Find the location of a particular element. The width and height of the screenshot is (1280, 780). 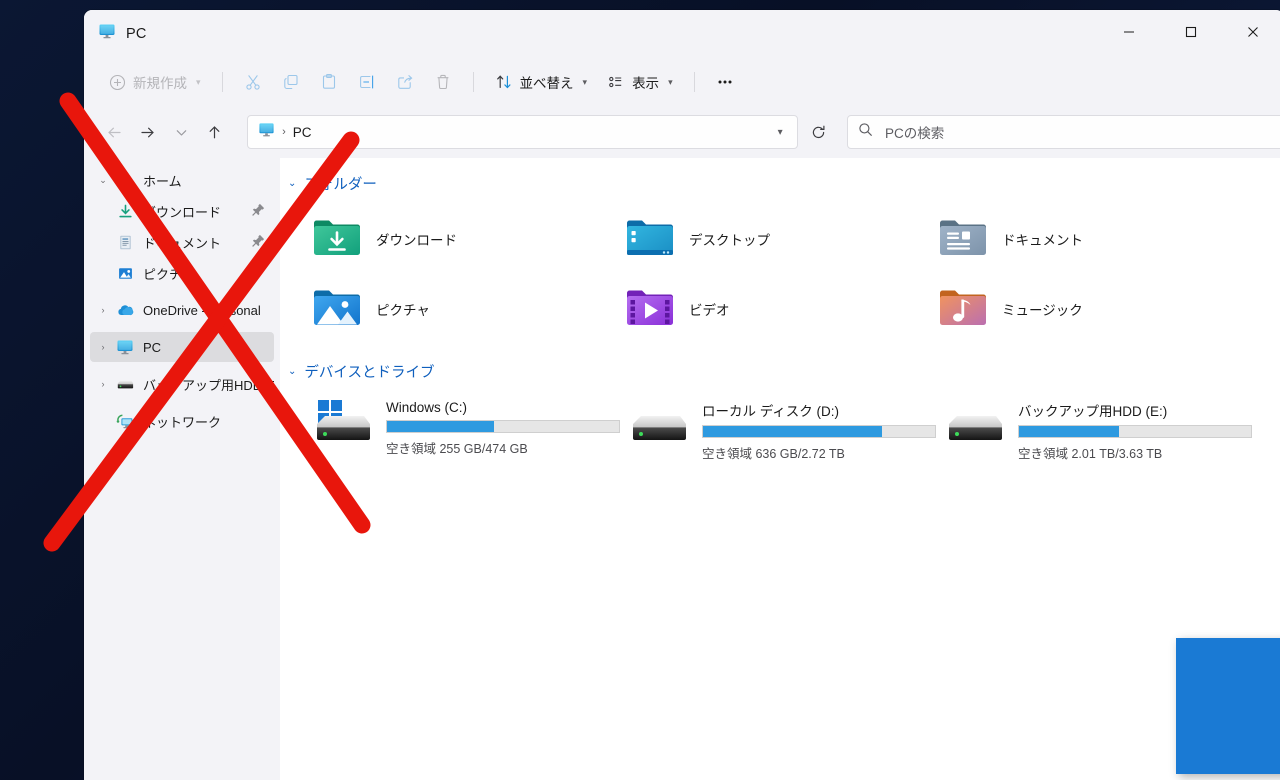

folders-group-header: ⌄ フォルダー is located at coordinates (780, 183).